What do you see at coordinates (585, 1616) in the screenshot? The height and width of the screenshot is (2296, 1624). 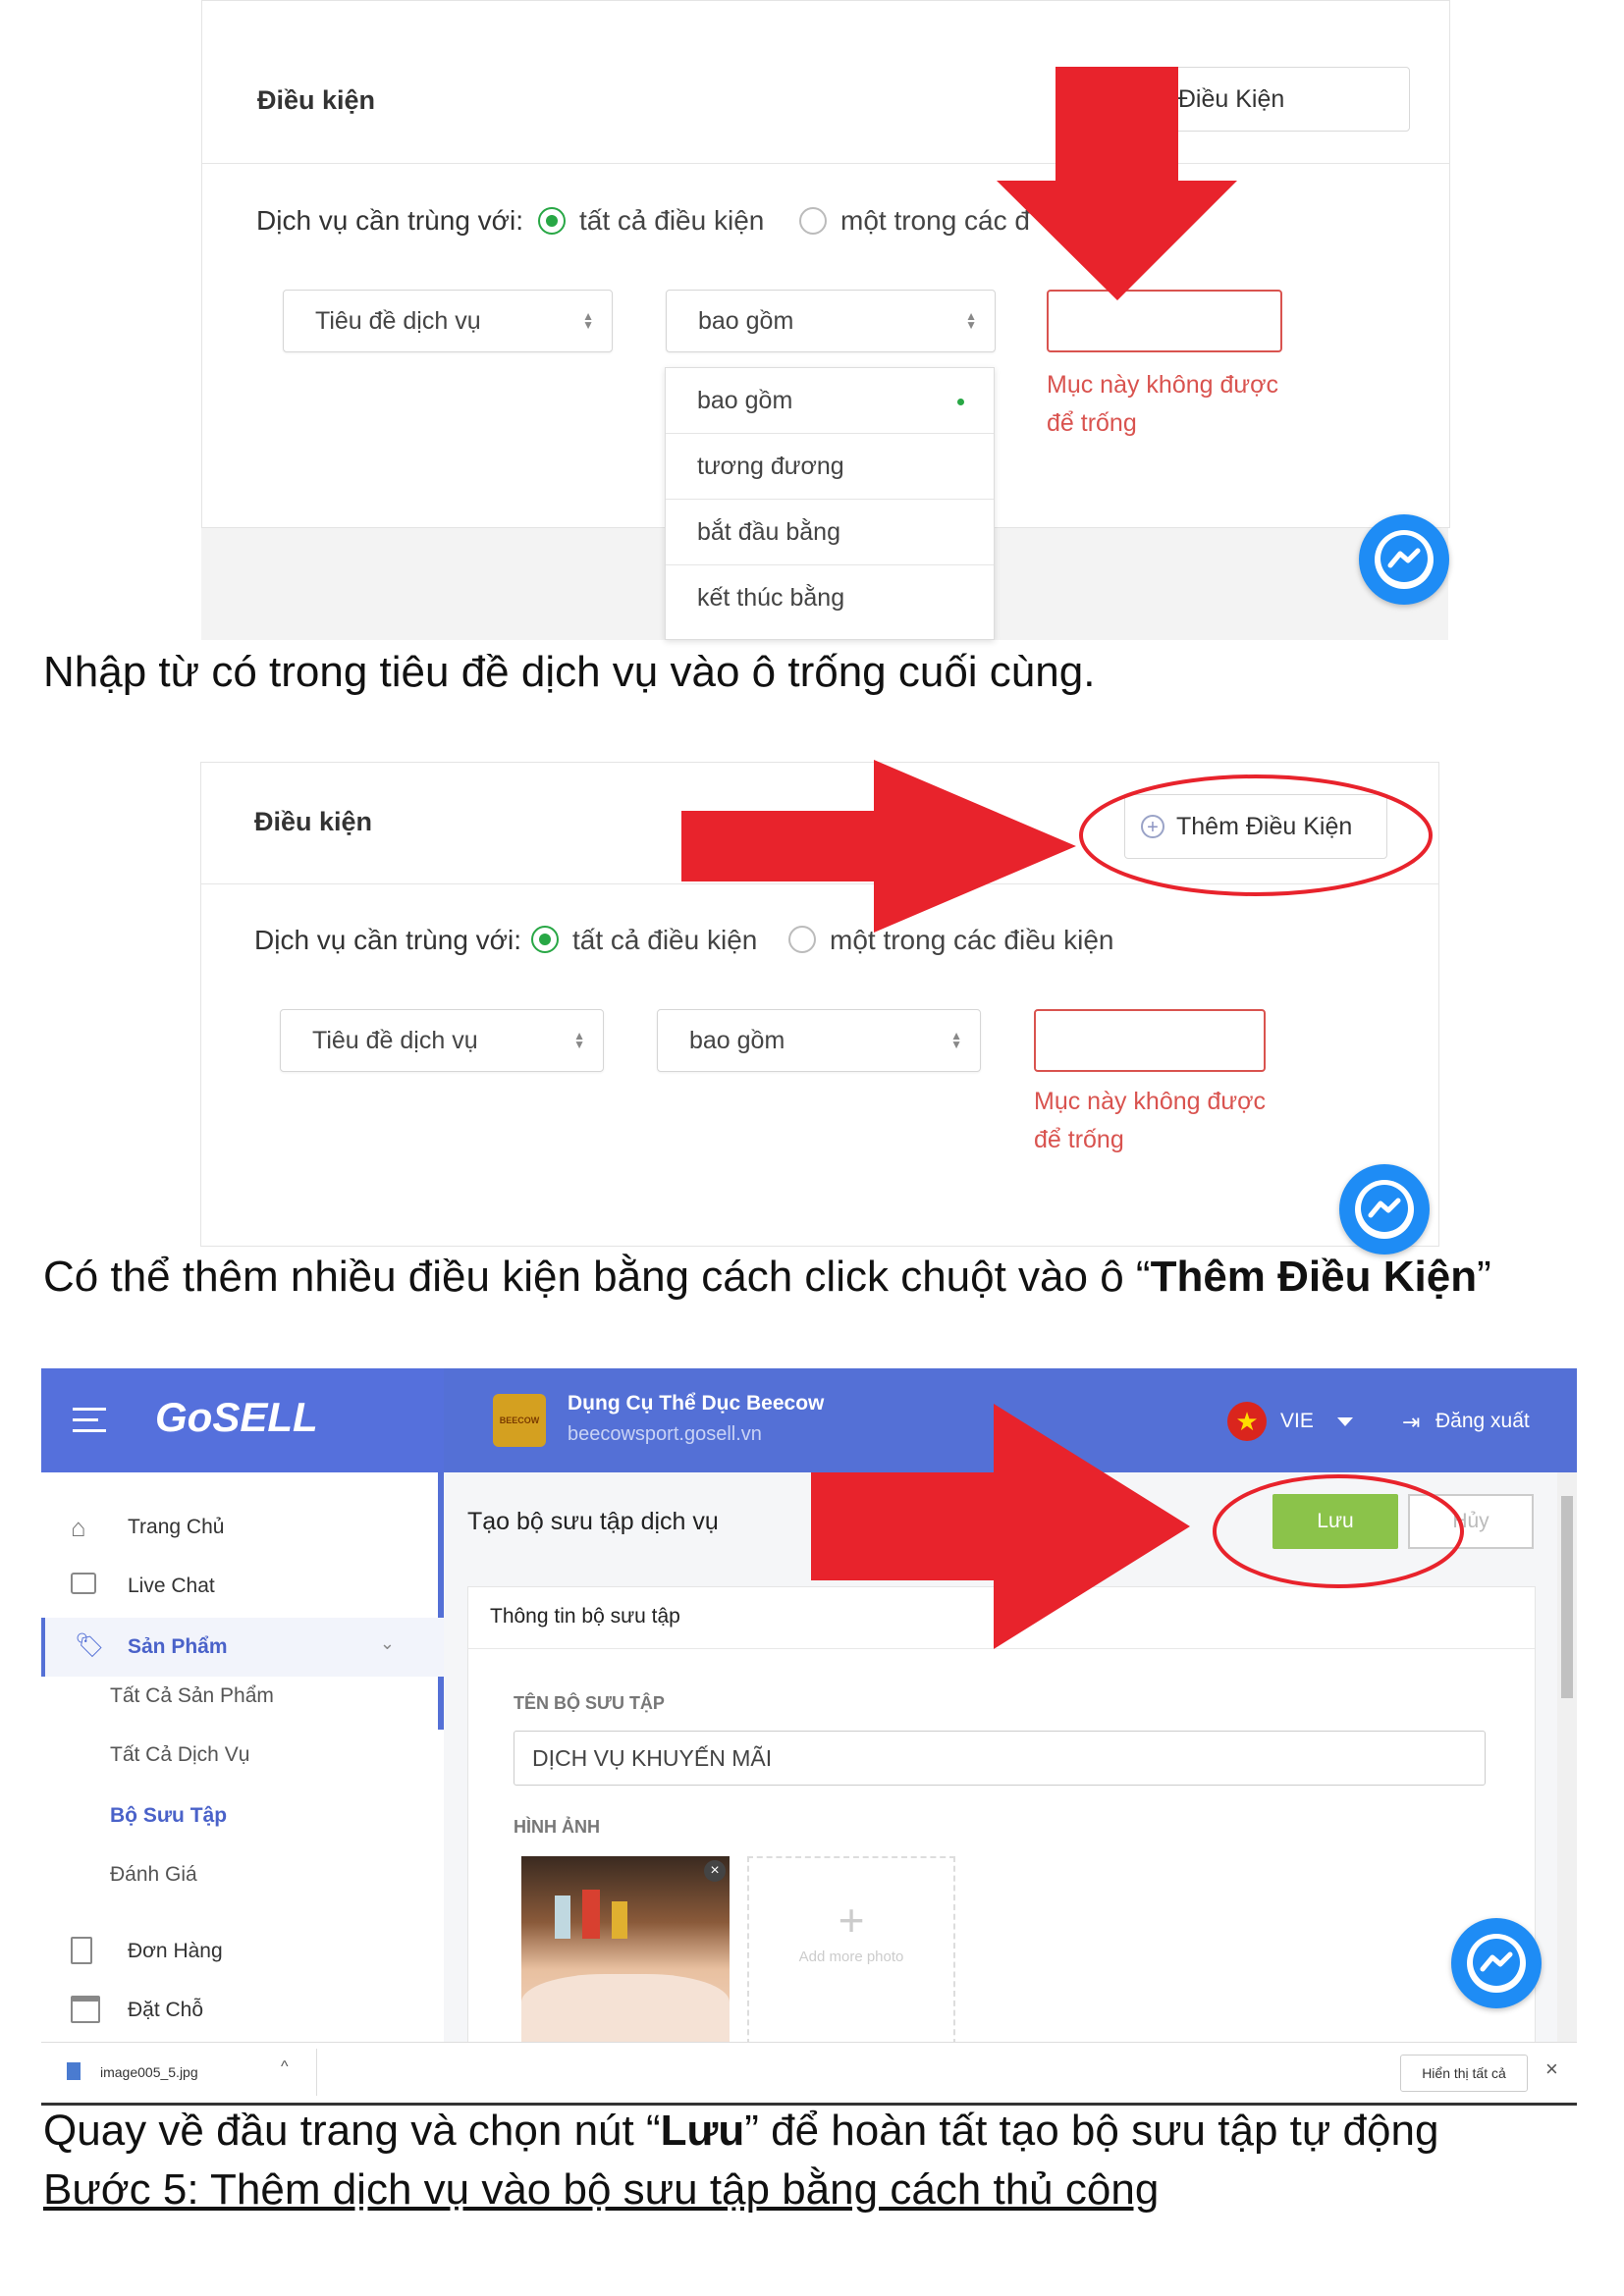 I see `section-title: Thông tin bộ sưu tập` at bounding box center [585, 1616].